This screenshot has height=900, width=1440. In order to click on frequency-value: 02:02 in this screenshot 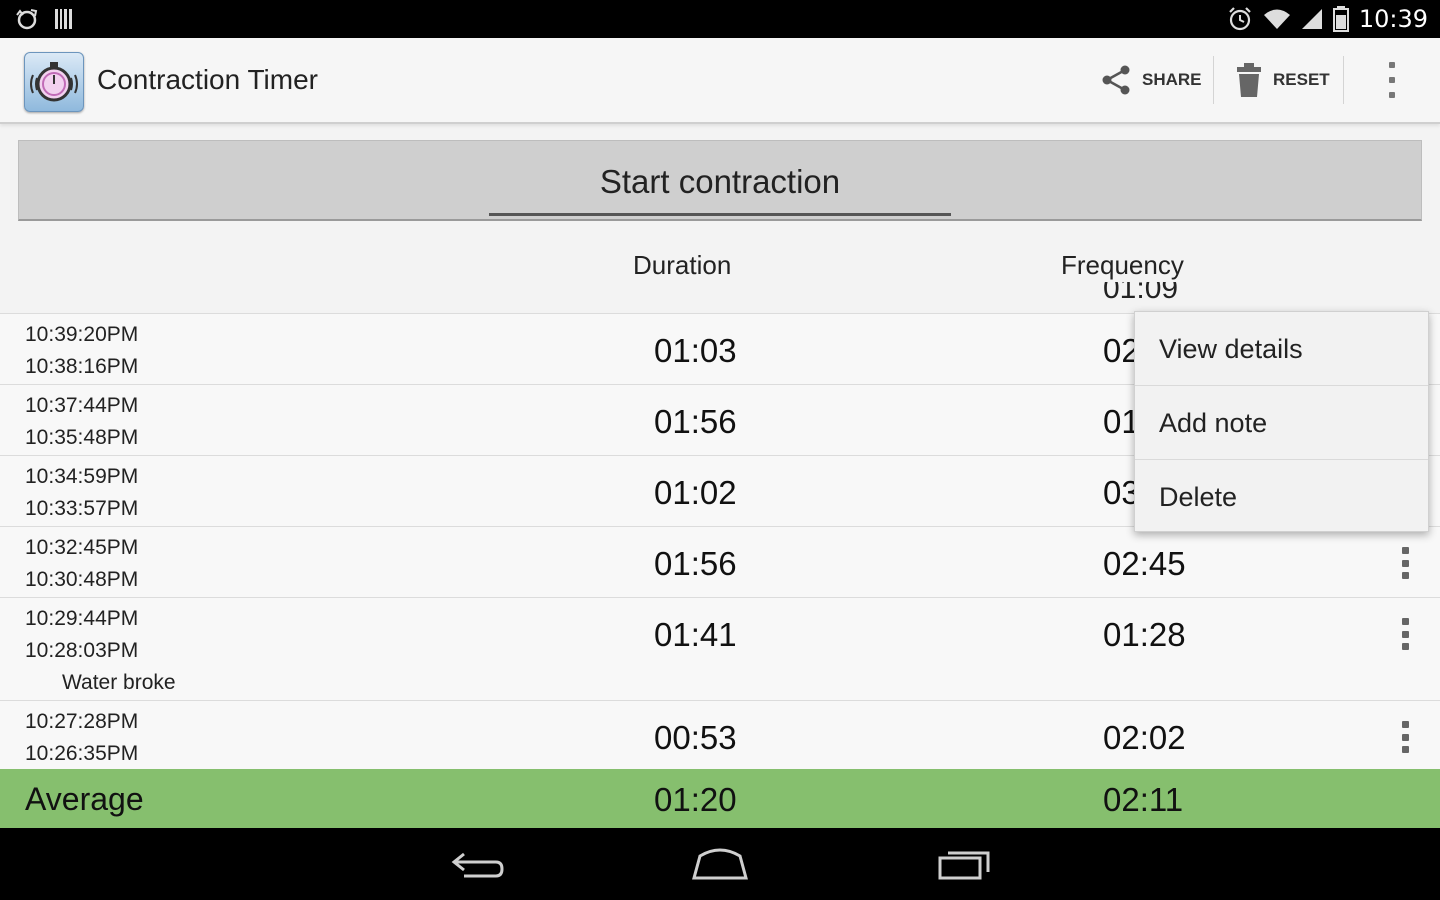, I will do `click(1144, 737)`.